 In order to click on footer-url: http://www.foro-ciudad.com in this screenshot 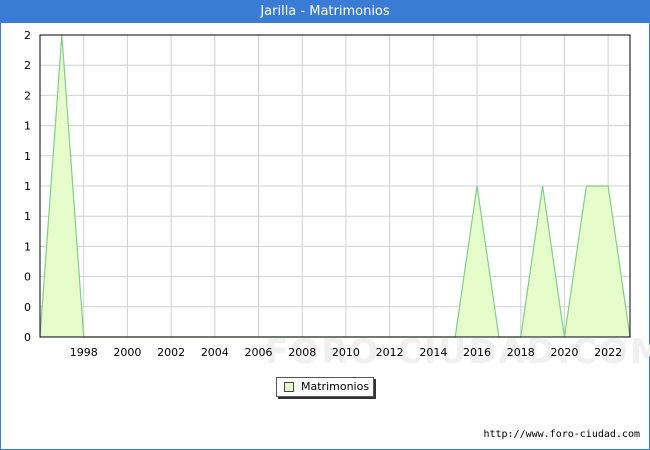, I will do `click(561, 434)`.